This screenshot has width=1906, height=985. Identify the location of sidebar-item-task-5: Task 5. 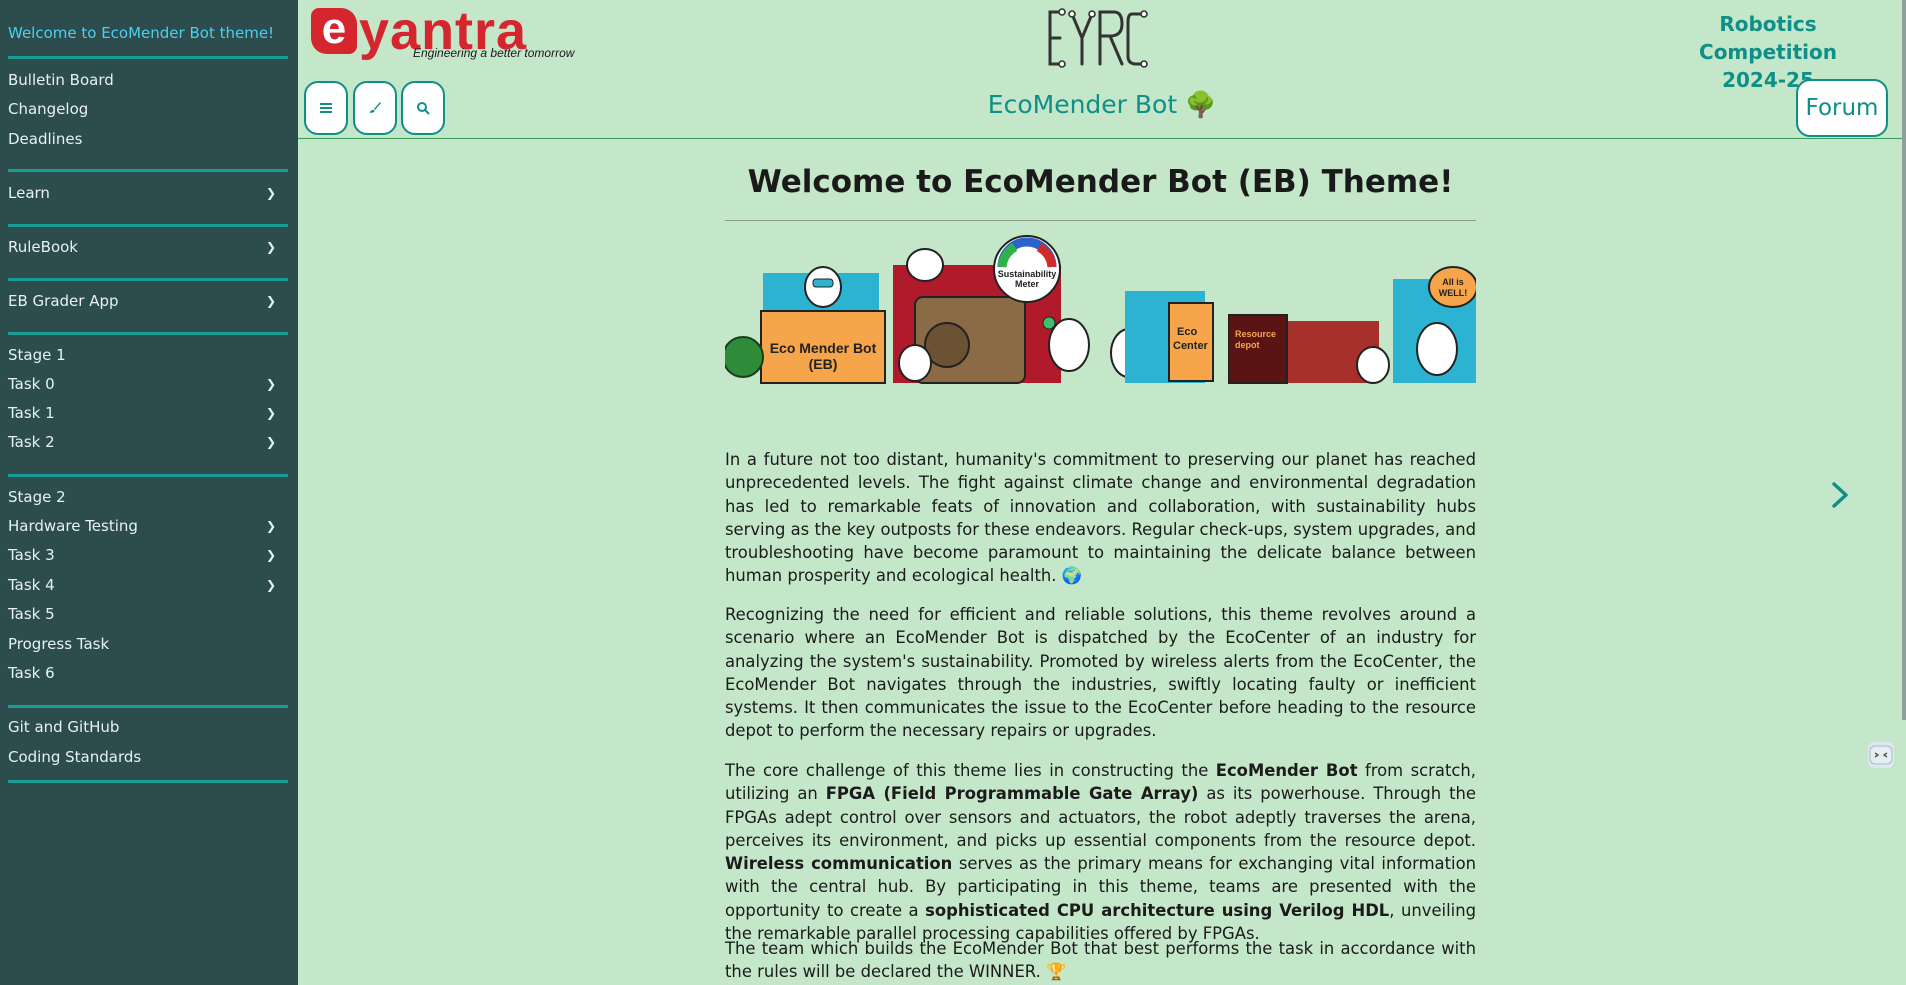
(147, 614).